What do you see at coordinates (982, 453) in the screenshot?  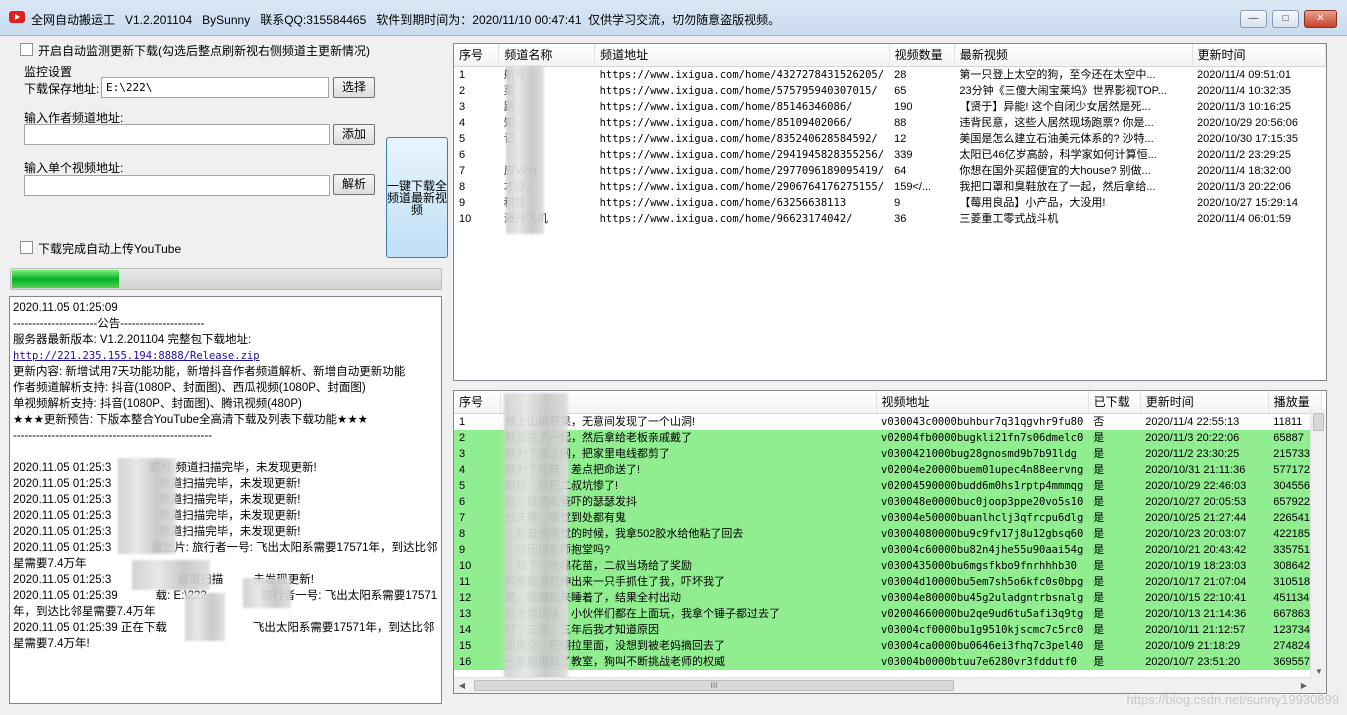 I see `table-cell: v0300421000bug28gnosmd9b7b91ldg` at bounding box center [982, 453].